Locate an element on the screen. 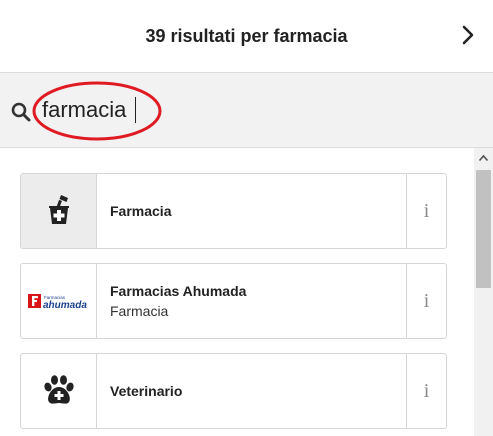 The height and width of the screenshot is (436, 493). results-count-title: 39 risultati per farmacia is located at coordinates (246, 35).